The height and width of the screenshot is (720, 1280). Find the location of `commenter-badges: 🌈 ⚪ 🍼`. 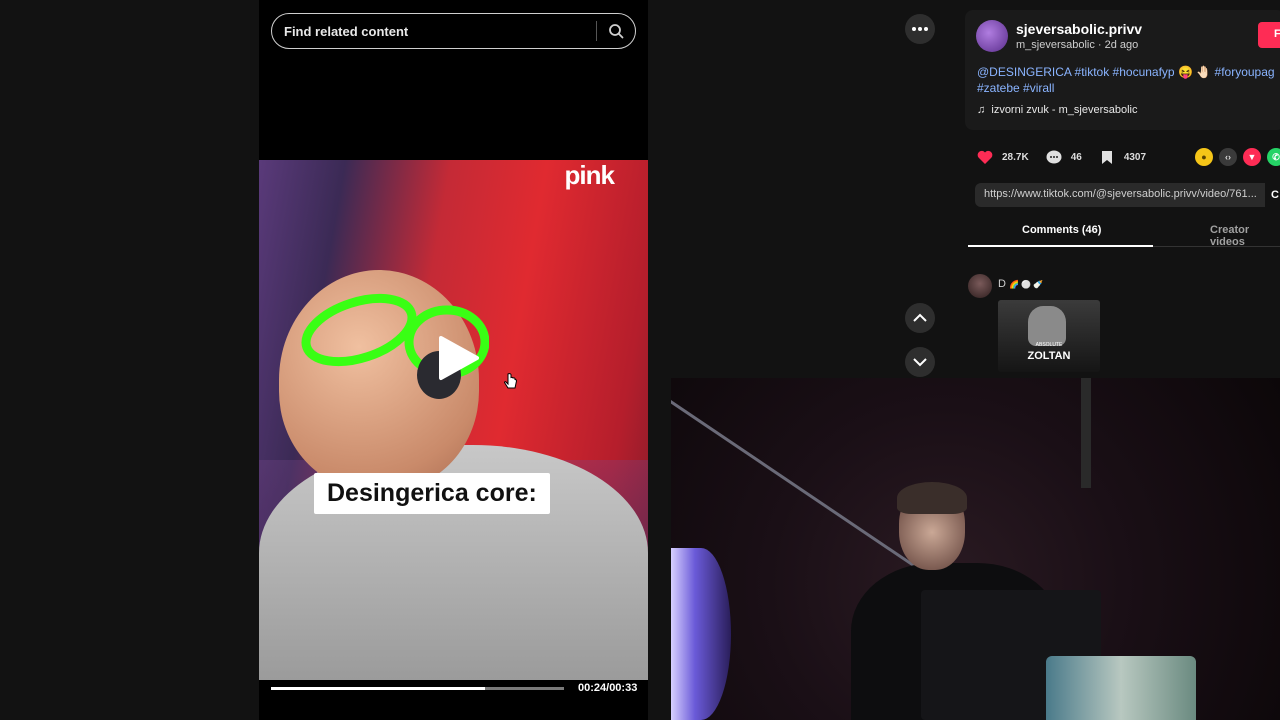

commenter-badges: 🌈 ⚪ 🍼 is located at coordinates (1026, 284).